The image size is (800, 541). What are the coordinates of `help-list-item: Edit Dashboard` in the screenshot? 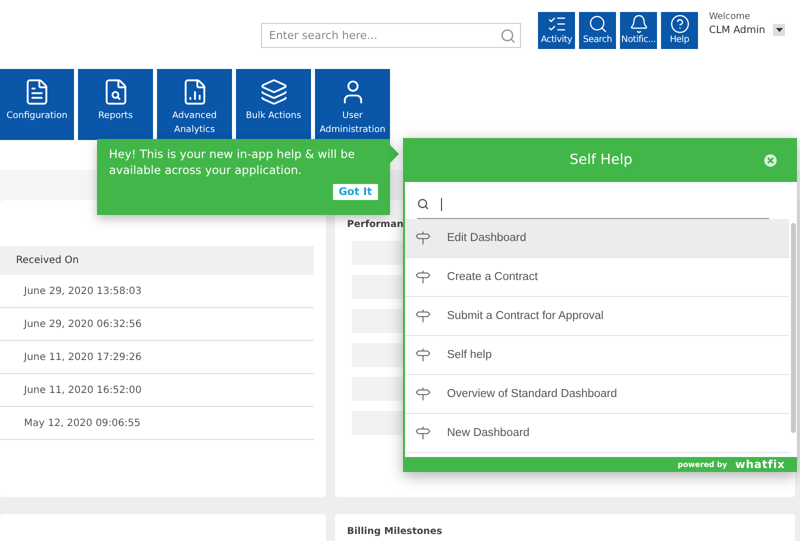 It's located at (597, 238).